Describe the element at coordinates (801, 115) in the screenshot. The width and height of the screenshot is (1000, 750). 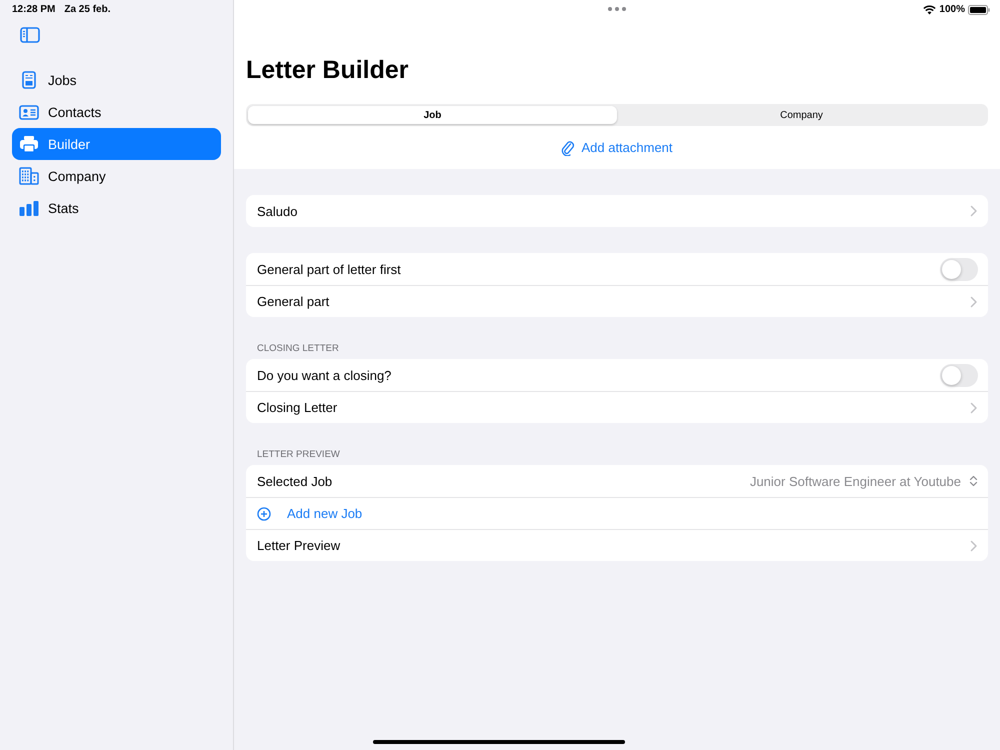
I see `segment-tab: Company` at that location.